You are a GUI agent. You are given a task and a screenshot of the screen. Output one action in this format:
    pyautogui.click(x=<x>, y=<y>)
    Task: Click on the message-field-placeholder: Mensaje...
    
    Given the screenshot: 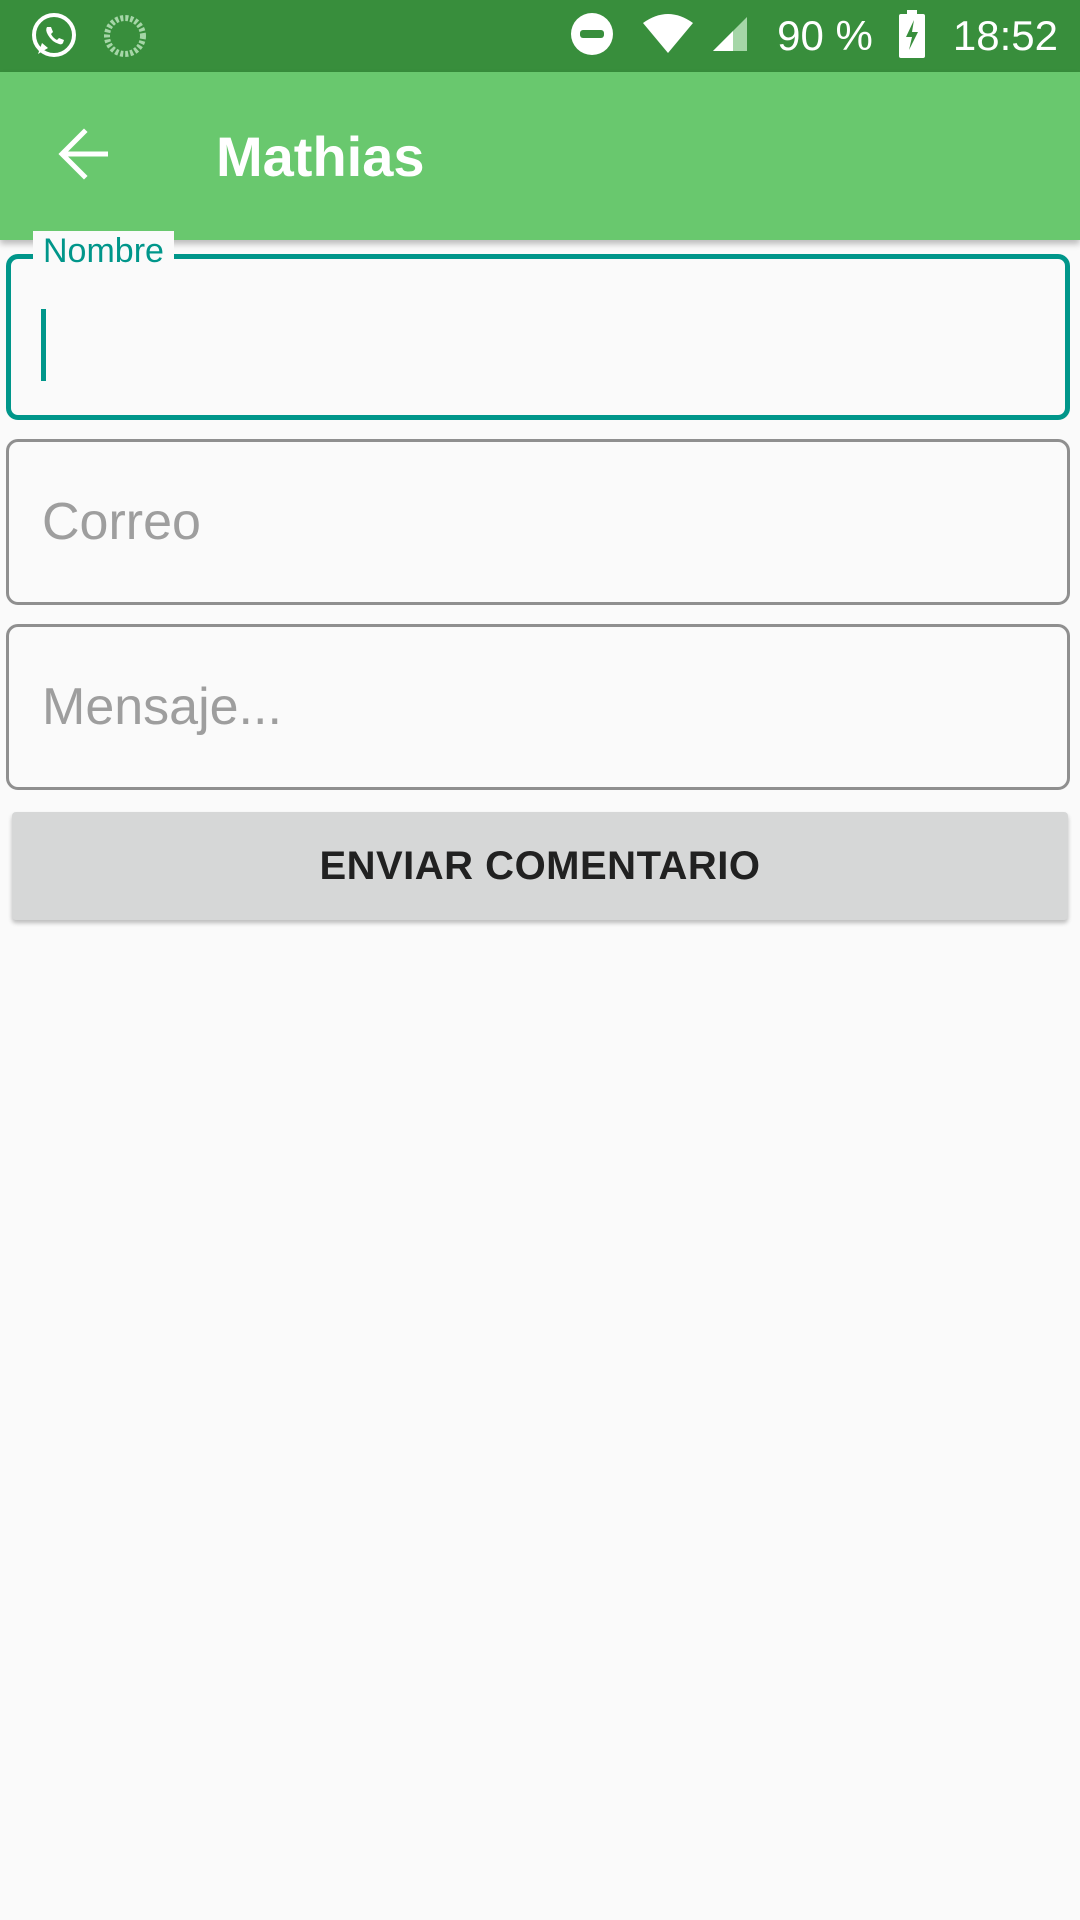 What is the action you would take?
    pyautogui.click(x=162, y=707)
    